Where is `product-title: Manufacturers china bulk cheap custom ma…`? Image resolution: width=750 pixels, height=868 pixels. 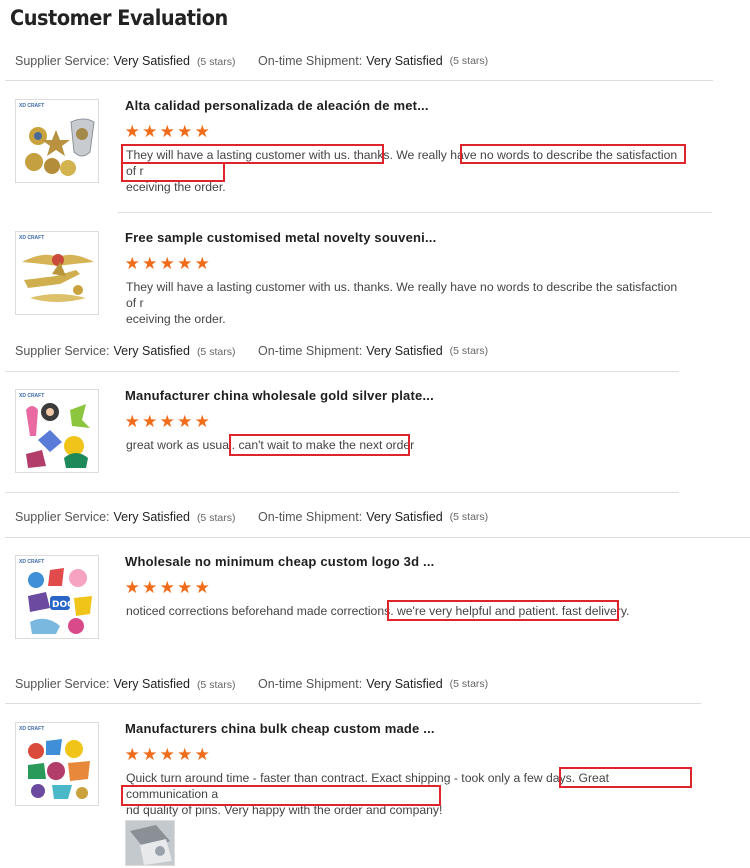
product-title: Manufacturers china bulk cheap custom ma… is located at coordinates (280, 728).